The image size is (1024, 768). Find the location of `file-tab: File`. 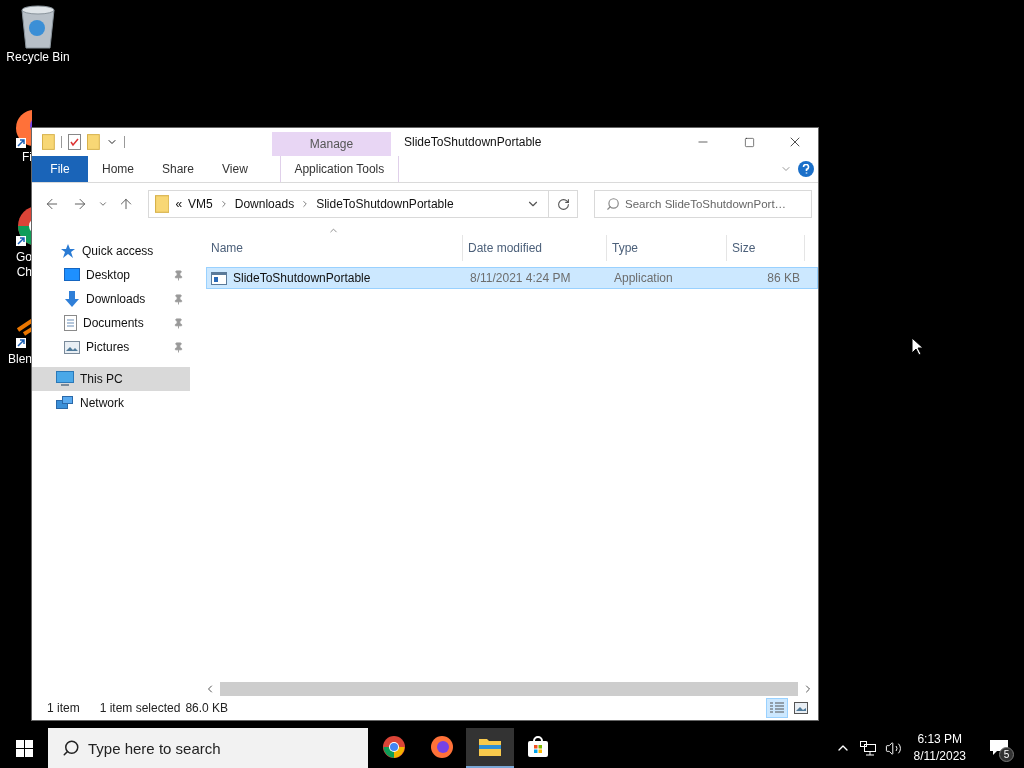

file-tab: File is located at coordinates (60, 169).